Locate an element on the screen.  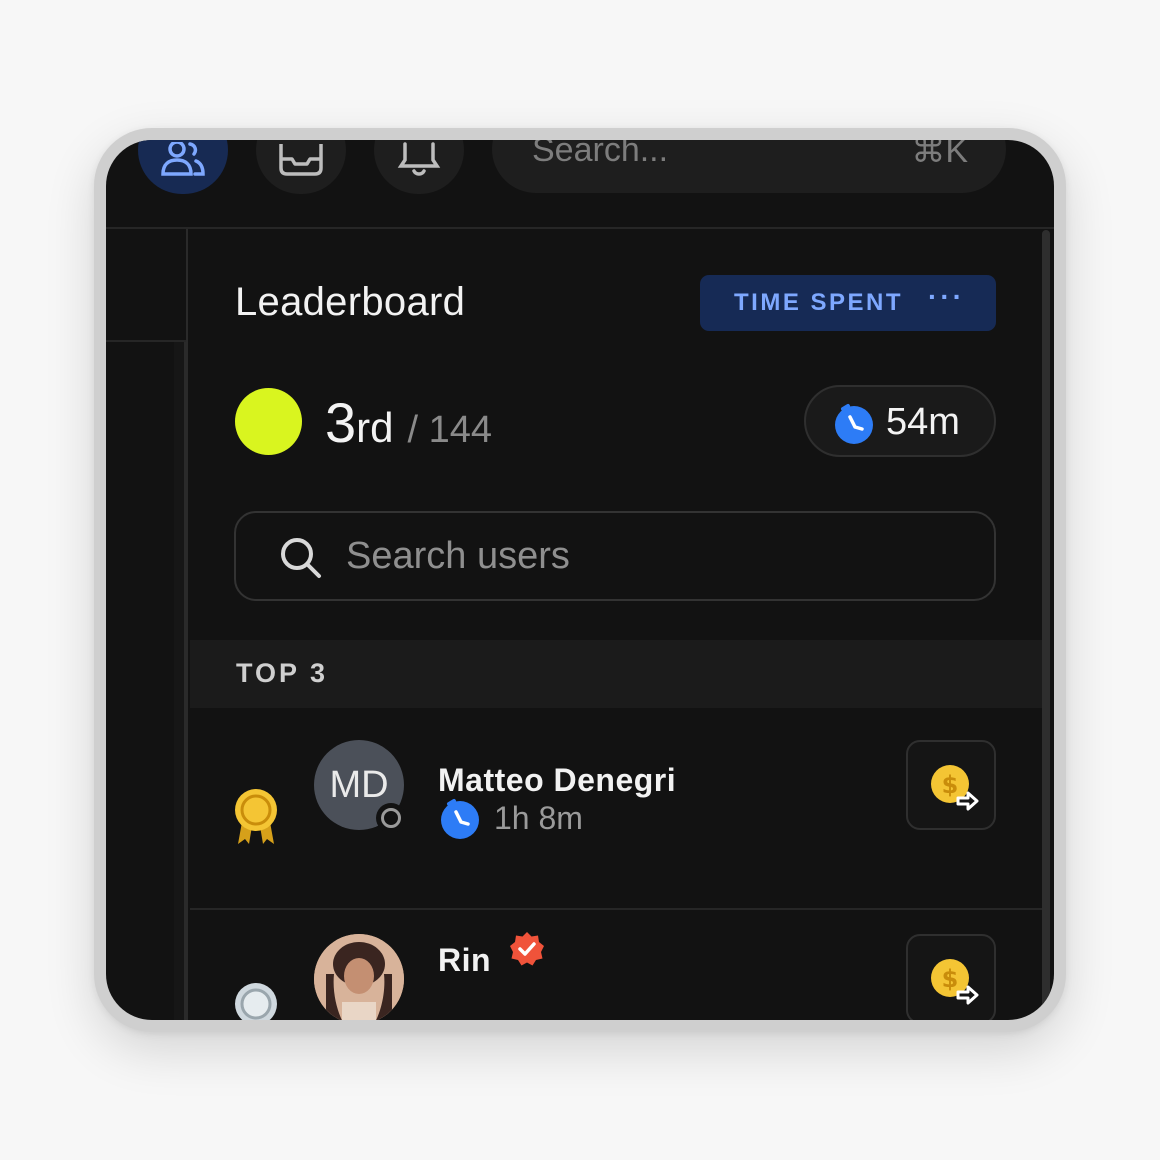
silver-medal-icon is located at coordinates (256, 1001).